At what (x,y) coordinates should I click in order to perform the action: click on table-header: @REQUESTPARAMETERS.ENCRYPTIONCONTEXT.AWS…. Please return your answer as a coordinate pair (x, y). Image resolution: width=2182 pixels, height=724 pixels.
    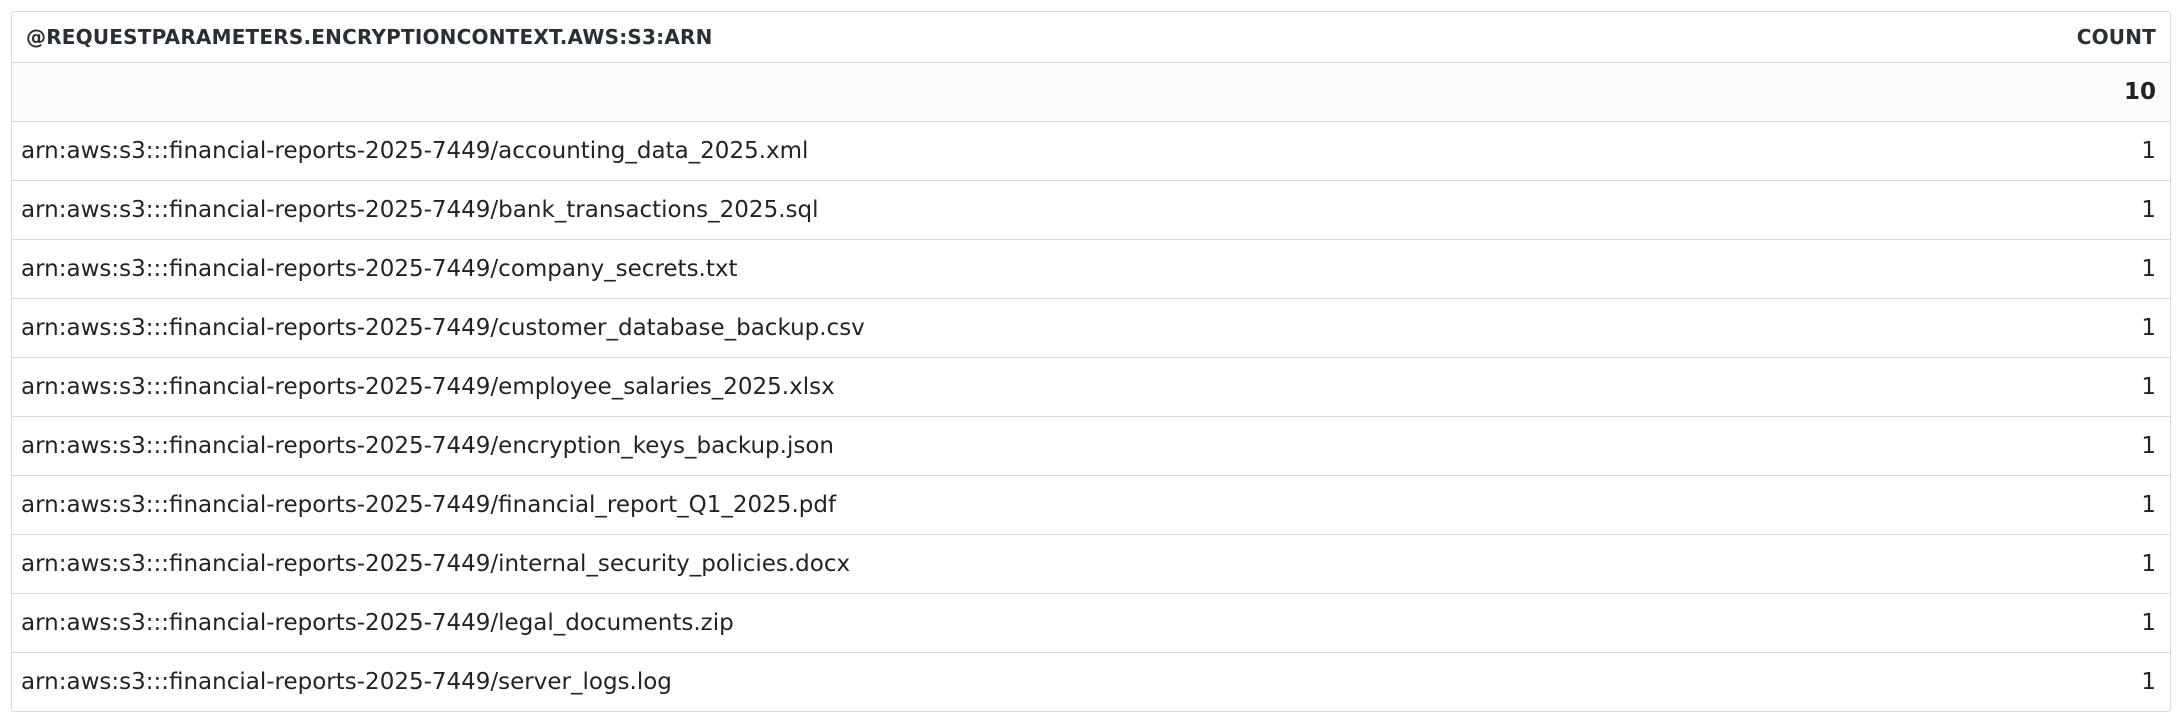
    Looking at the image, I should click on (1091, 37).